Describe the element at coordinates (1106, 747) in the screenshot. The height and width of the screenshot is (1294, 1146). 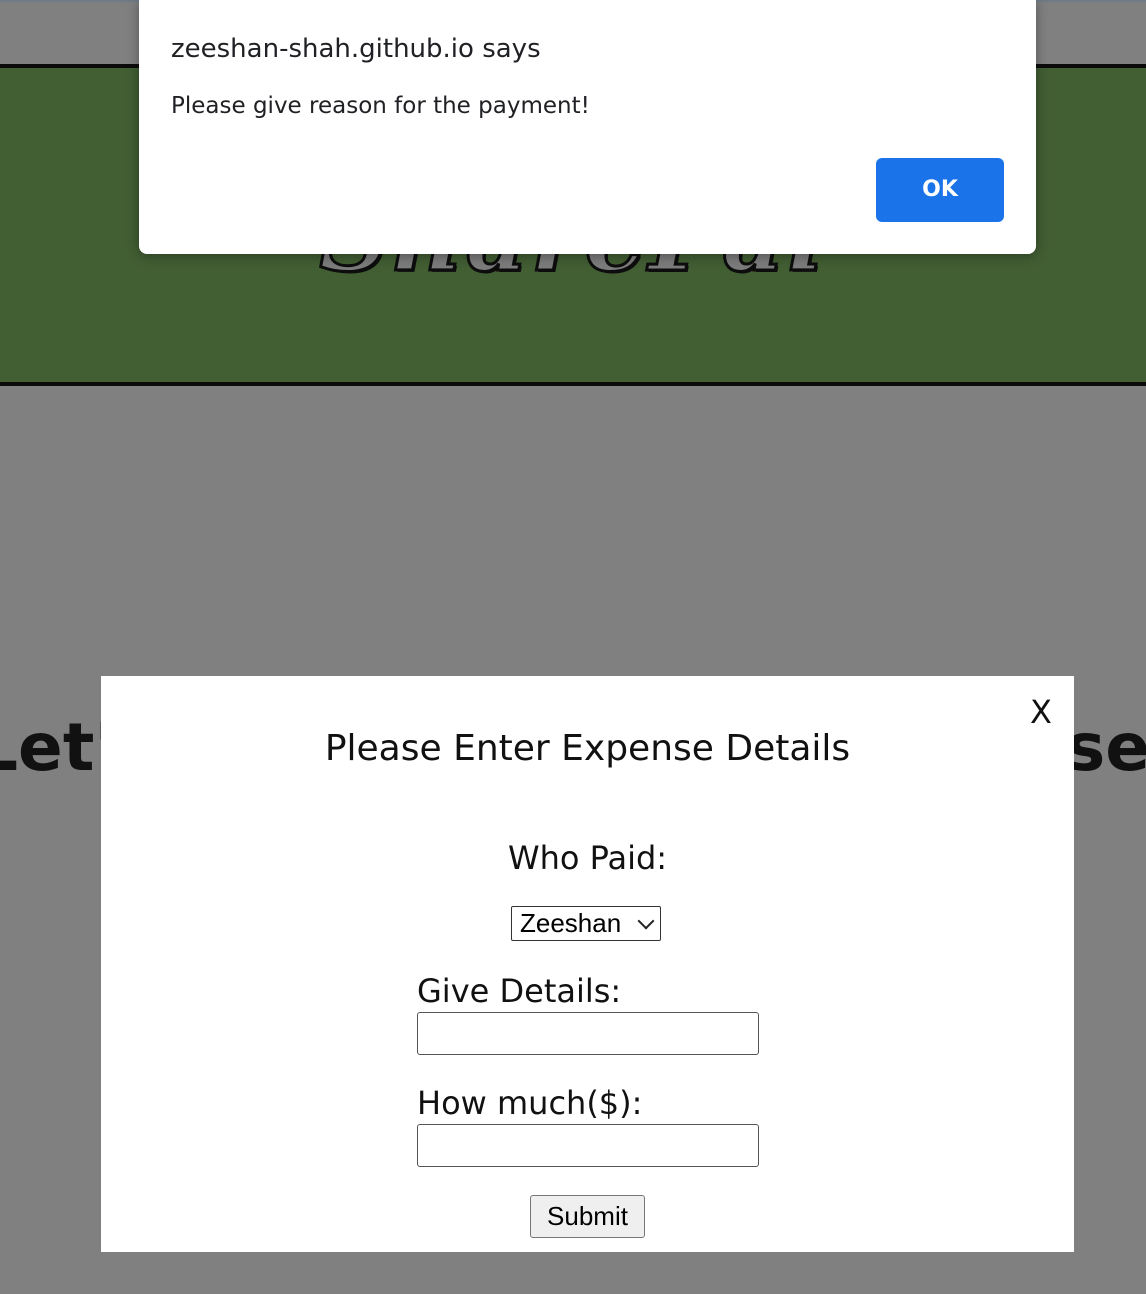
I see `background-heading-right: ses` at that location.